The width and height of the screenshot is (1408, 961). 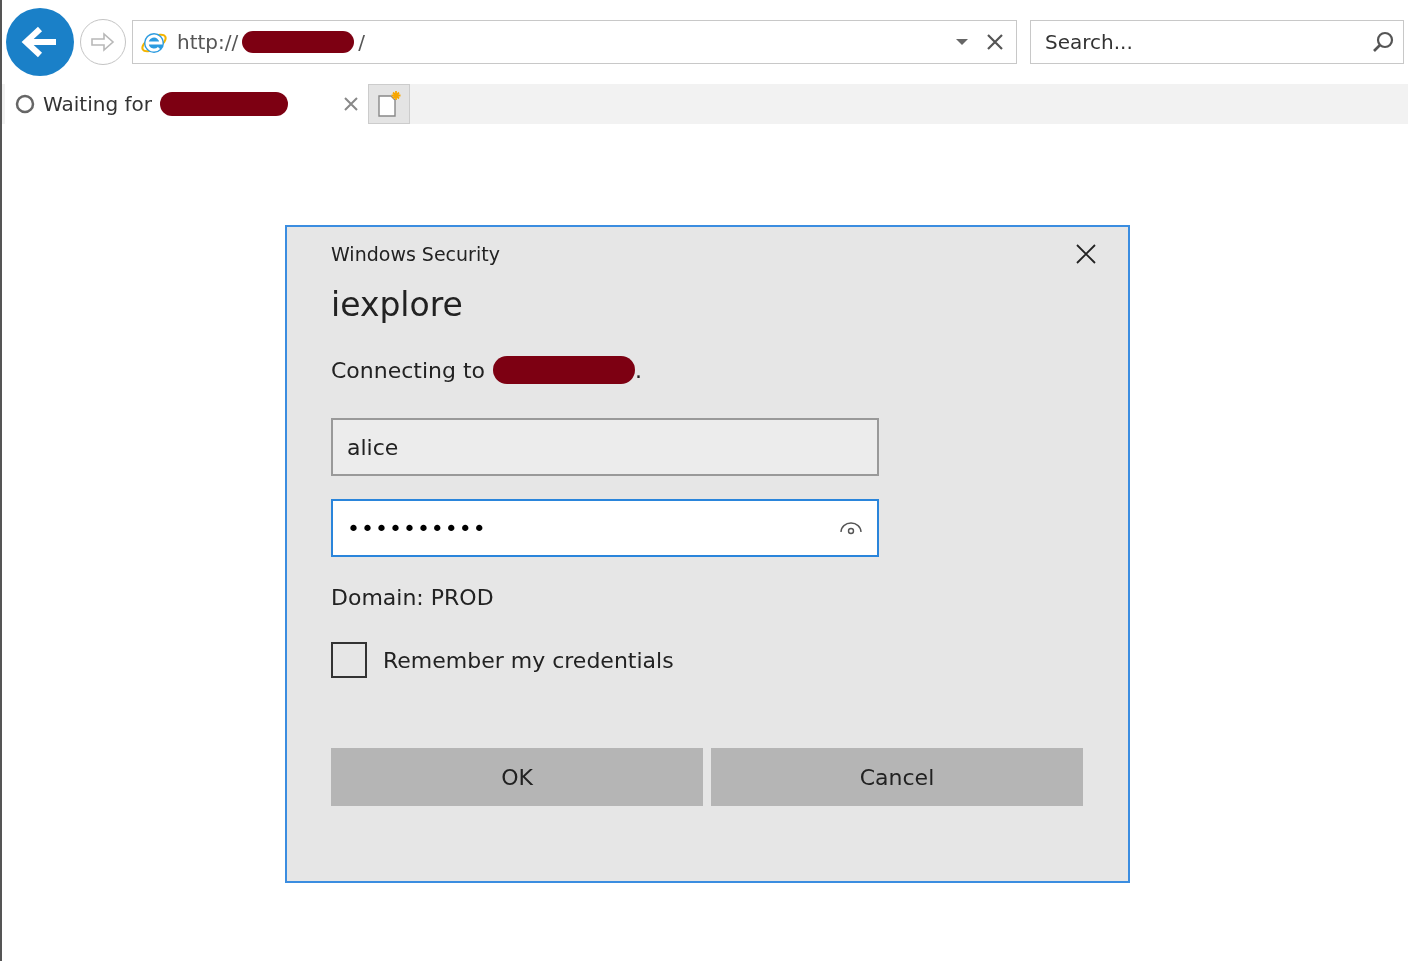 What do you see at coordinates (408, 370) in the screenshot?
I see `connecting-text: Connecting to` at bounding box center [408, 370].